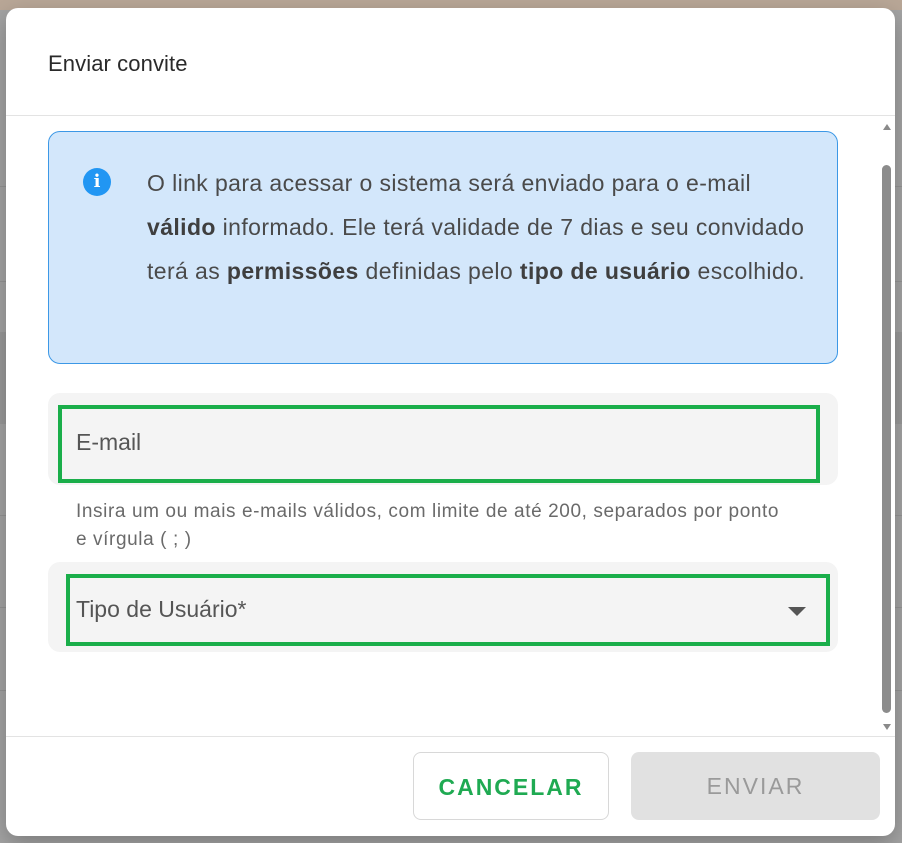 Image resolution: width=902 pixels, height=843 pixels. What do you see at coordinates (161, 609) in the screenshot?
I see `user-type-label: Tipo de Usuário*` at bounding box center [161, 609].